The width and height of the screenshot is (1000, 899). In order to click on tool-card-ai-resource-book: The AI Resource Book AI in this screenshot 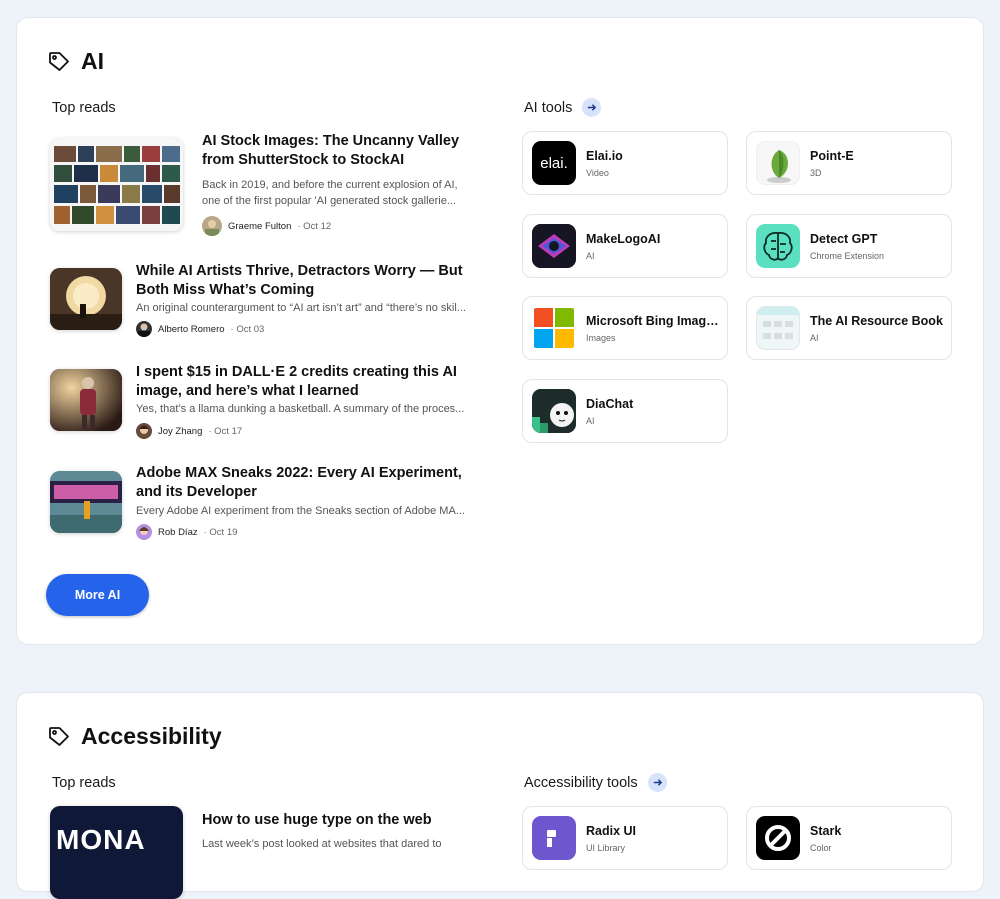, I will do `click(849, 328)`.